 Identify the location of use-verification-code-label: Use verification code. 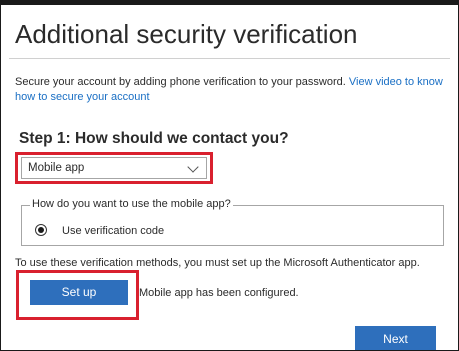
(113, 231).